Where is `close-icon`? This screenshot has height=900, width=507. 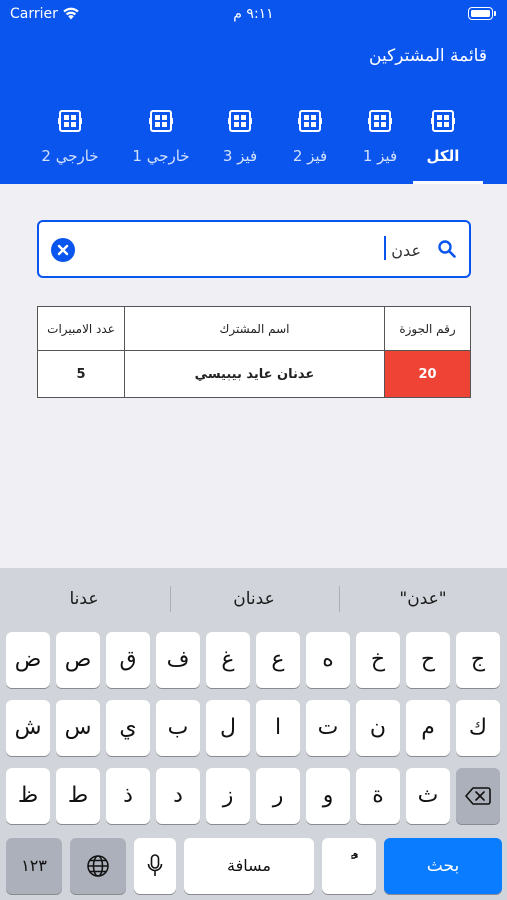
close-icon is located at coordinates (63, 250).